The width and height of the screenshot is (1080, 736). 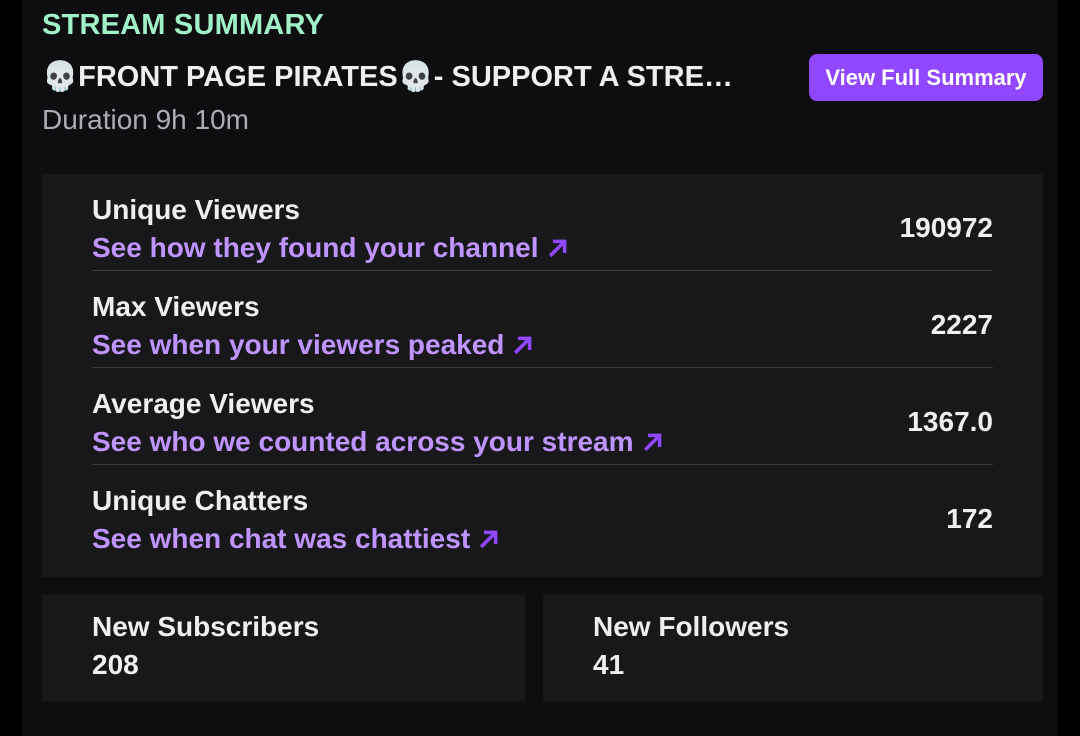 I want to click on stat-link-counted-viewers: See who we counted across your stream, so click(x=378, y=442).